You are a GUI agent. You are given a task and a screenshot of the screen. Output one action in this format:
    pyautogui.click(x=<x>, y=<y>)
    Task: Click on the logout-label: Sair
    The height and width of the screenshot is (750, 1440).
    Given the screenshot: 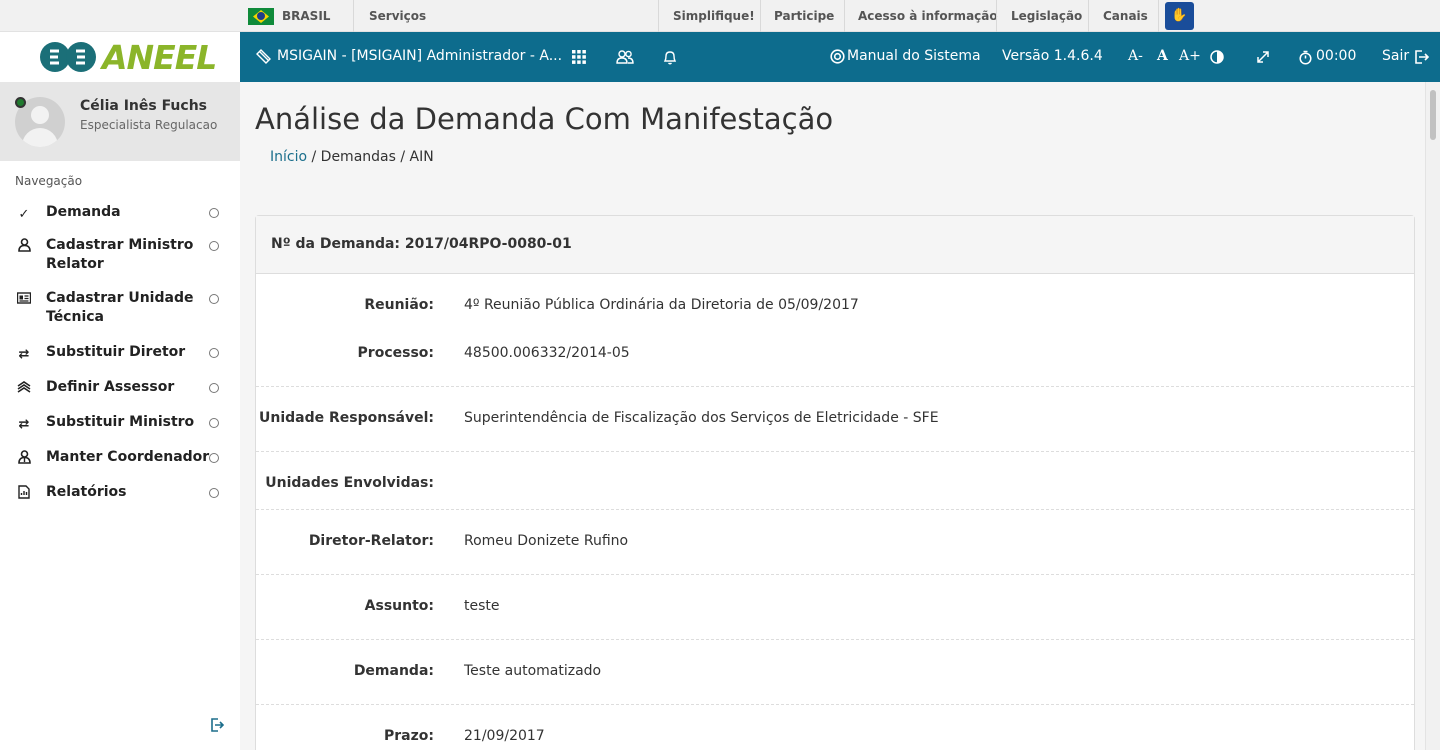 What is the action you would take?
    pyautogui.click(x=1395, y=56)
    